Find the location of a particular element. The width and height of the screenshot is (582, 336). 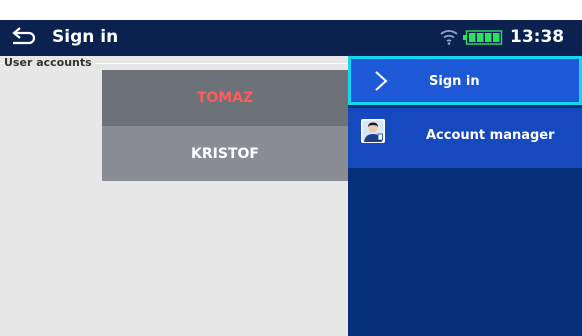

title-bar: Sign in 13:38 is located at coordinates (291, 38).